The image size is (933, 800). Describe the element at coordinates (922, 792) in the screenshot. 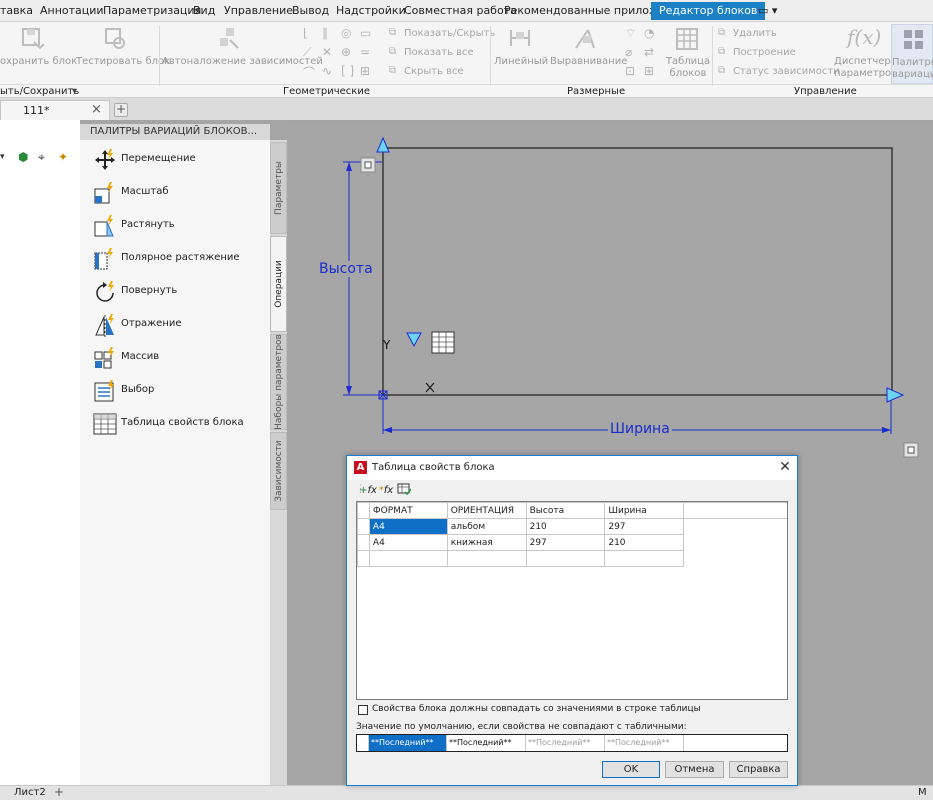

I see `model-indicator: М` at that location.